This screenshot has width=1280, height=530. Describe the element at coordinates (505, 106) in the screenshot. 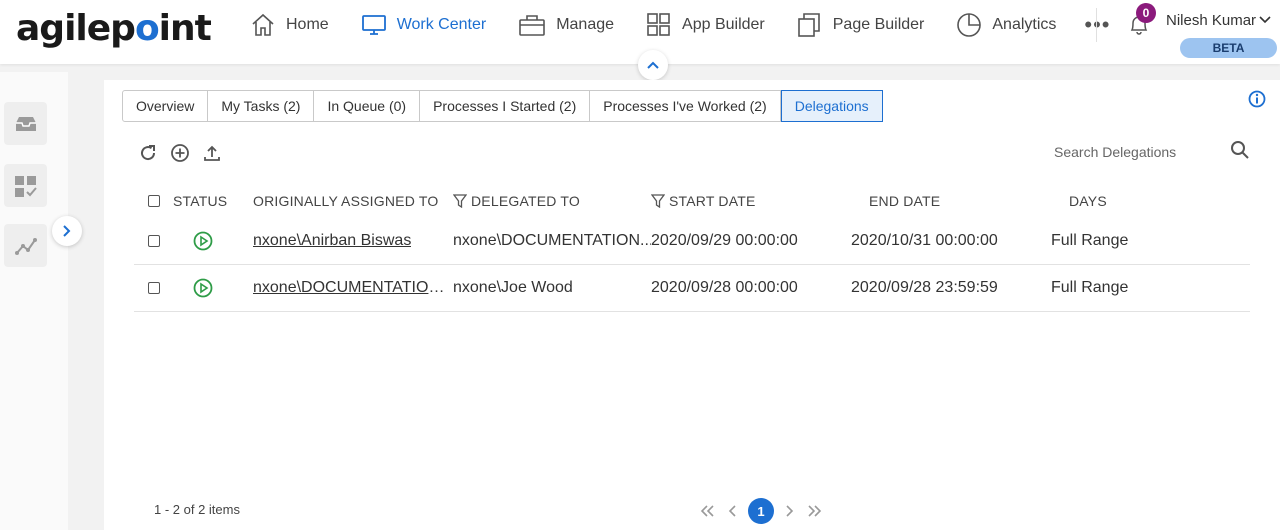

I see `tab-processes-started: Processes I Started (2)` at that location.